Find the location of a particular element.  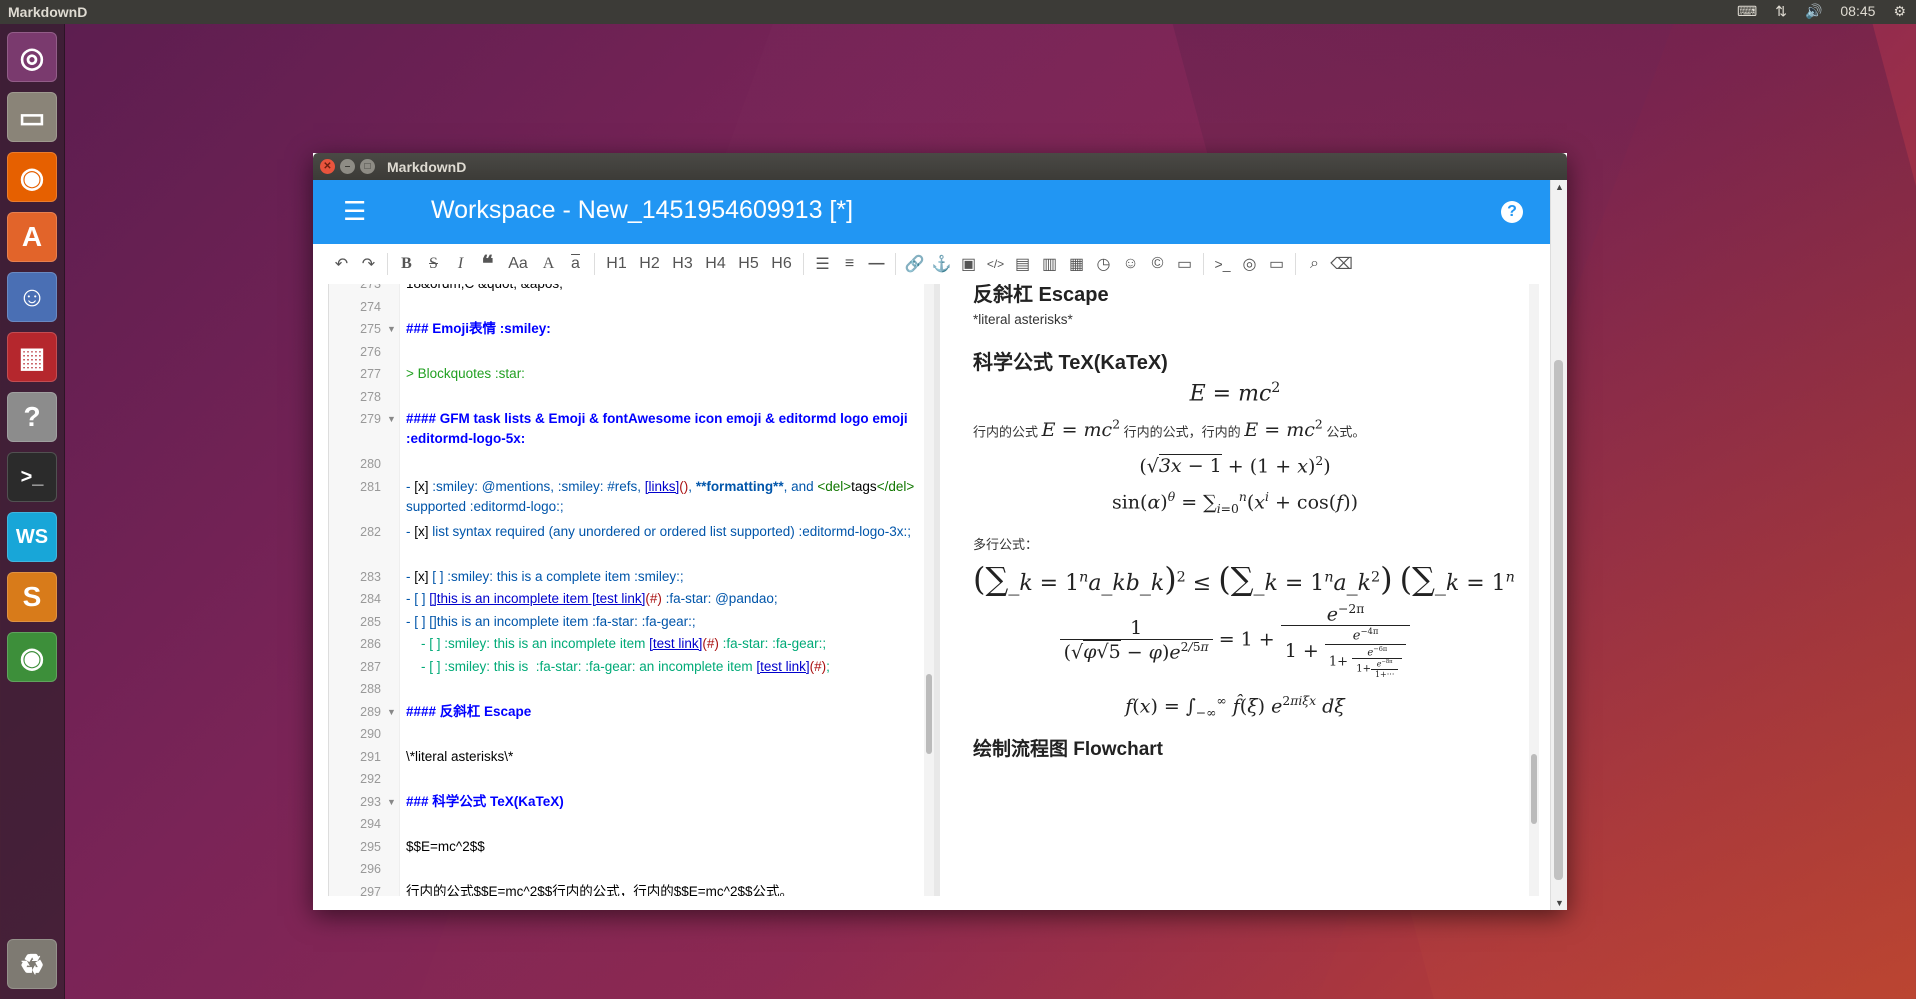

line-number: 274 is located at coordinates (370, 306).